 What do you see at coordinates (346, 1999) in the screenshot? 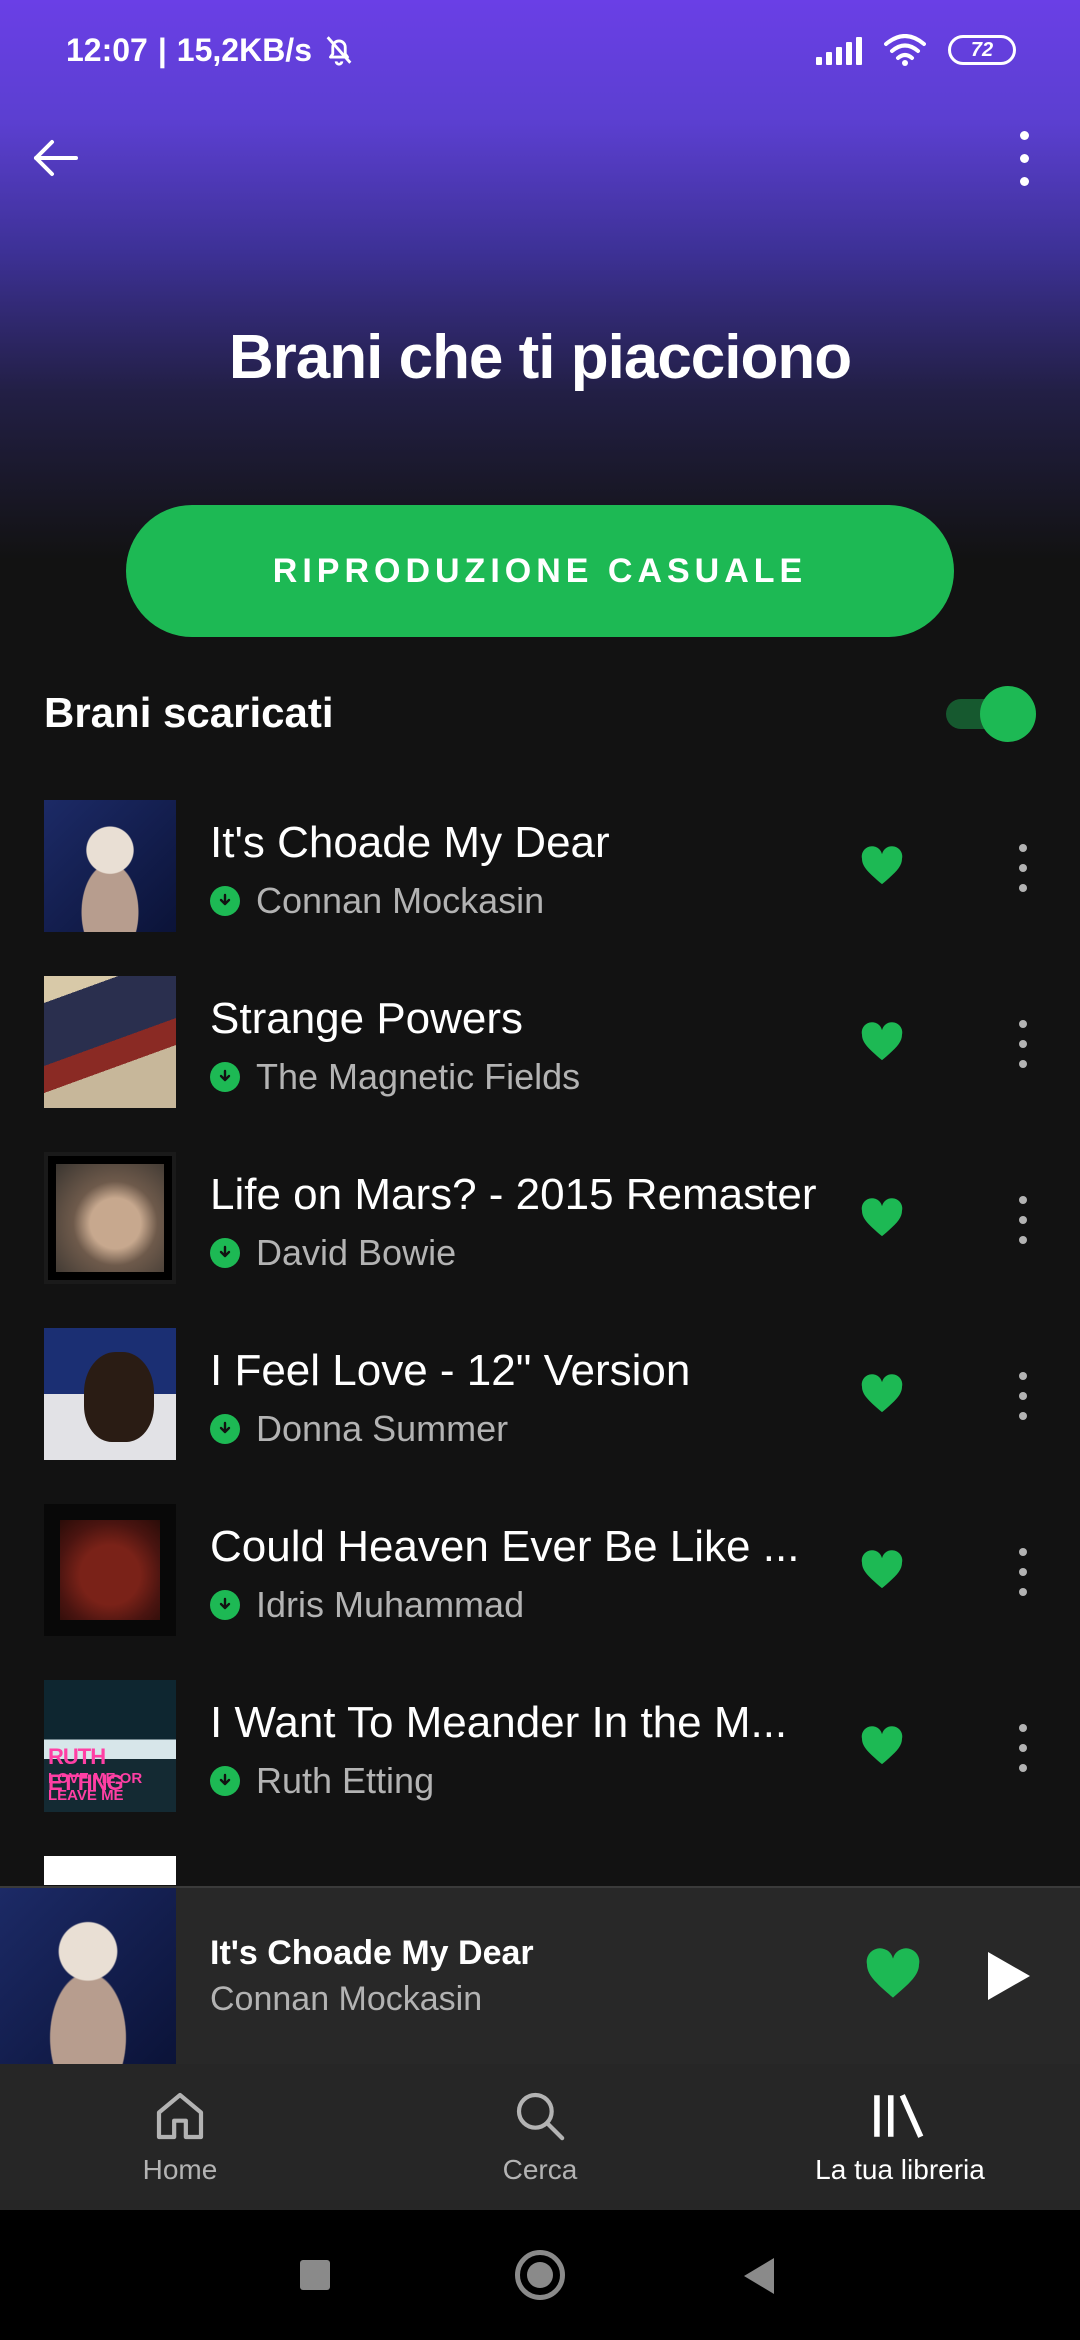
I see `now-playing-artist: Connan Mockasin` at bounding box center [346, 1999].